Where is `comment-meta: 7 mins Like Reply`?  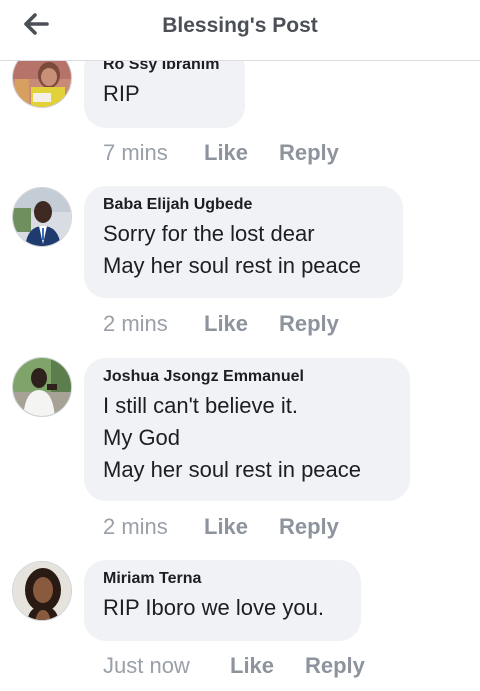 comment-meta: 7 mins Like Reply is located at coordinates (221, 153).